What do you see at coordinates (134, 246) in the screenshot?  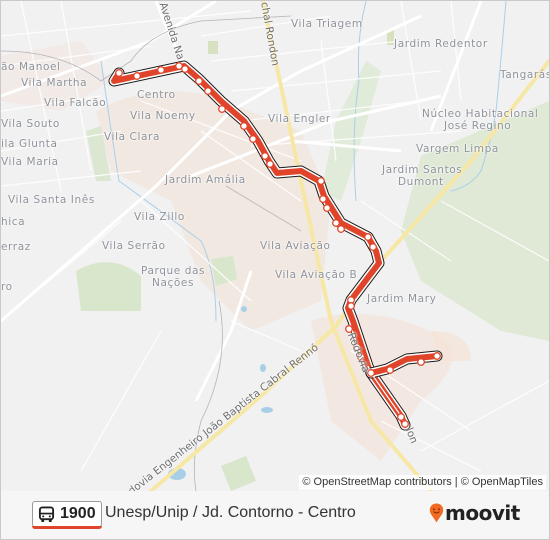 I see `place-label: Vila Serrão` at bounding box center [134, 246].